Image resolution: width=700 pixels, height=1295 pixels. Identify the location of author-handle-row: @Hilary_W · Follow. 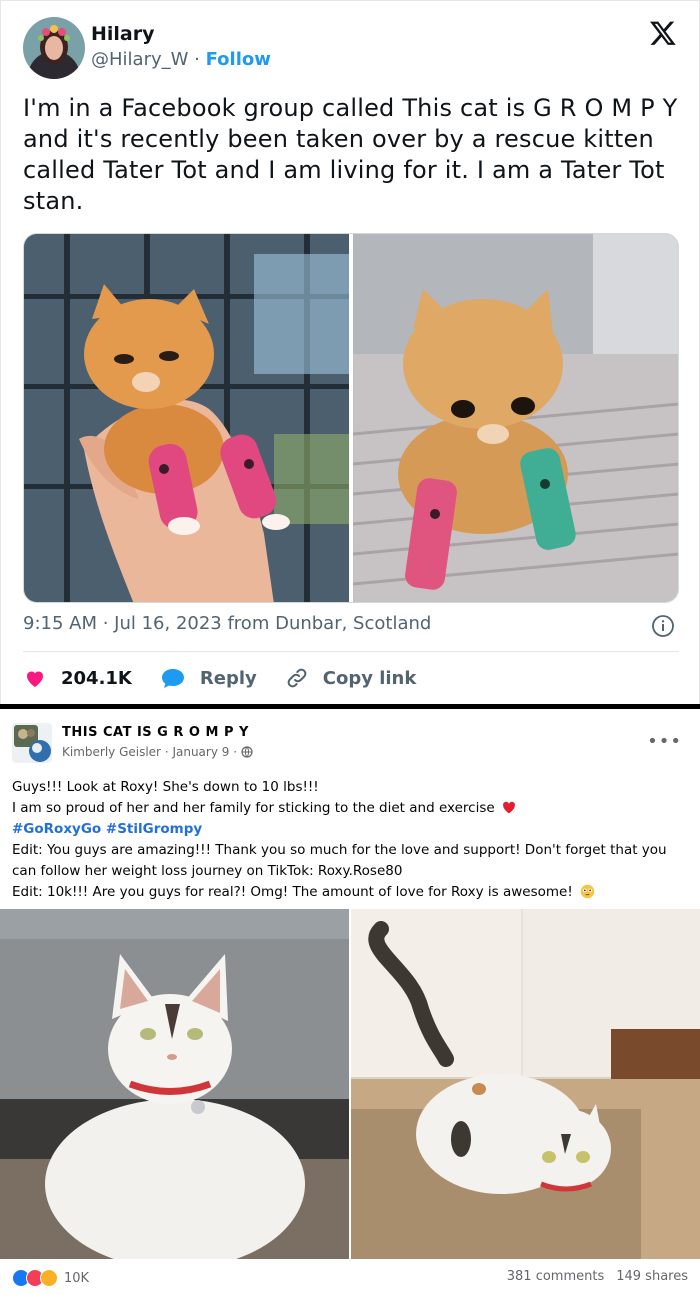
(181, 59).